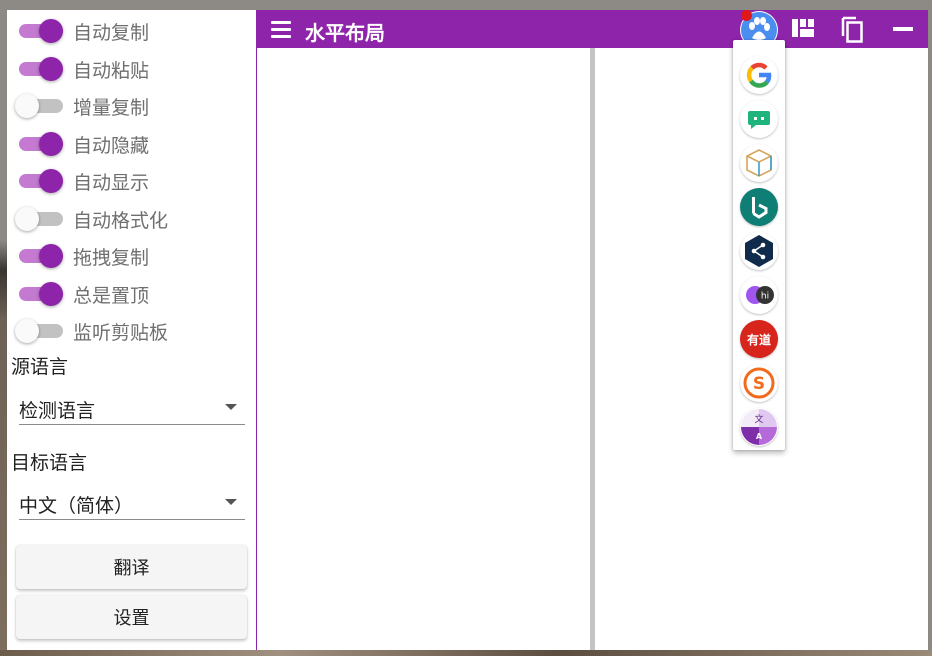  I want to click on target-language-value: 中文（简体）, so click(76, 506).